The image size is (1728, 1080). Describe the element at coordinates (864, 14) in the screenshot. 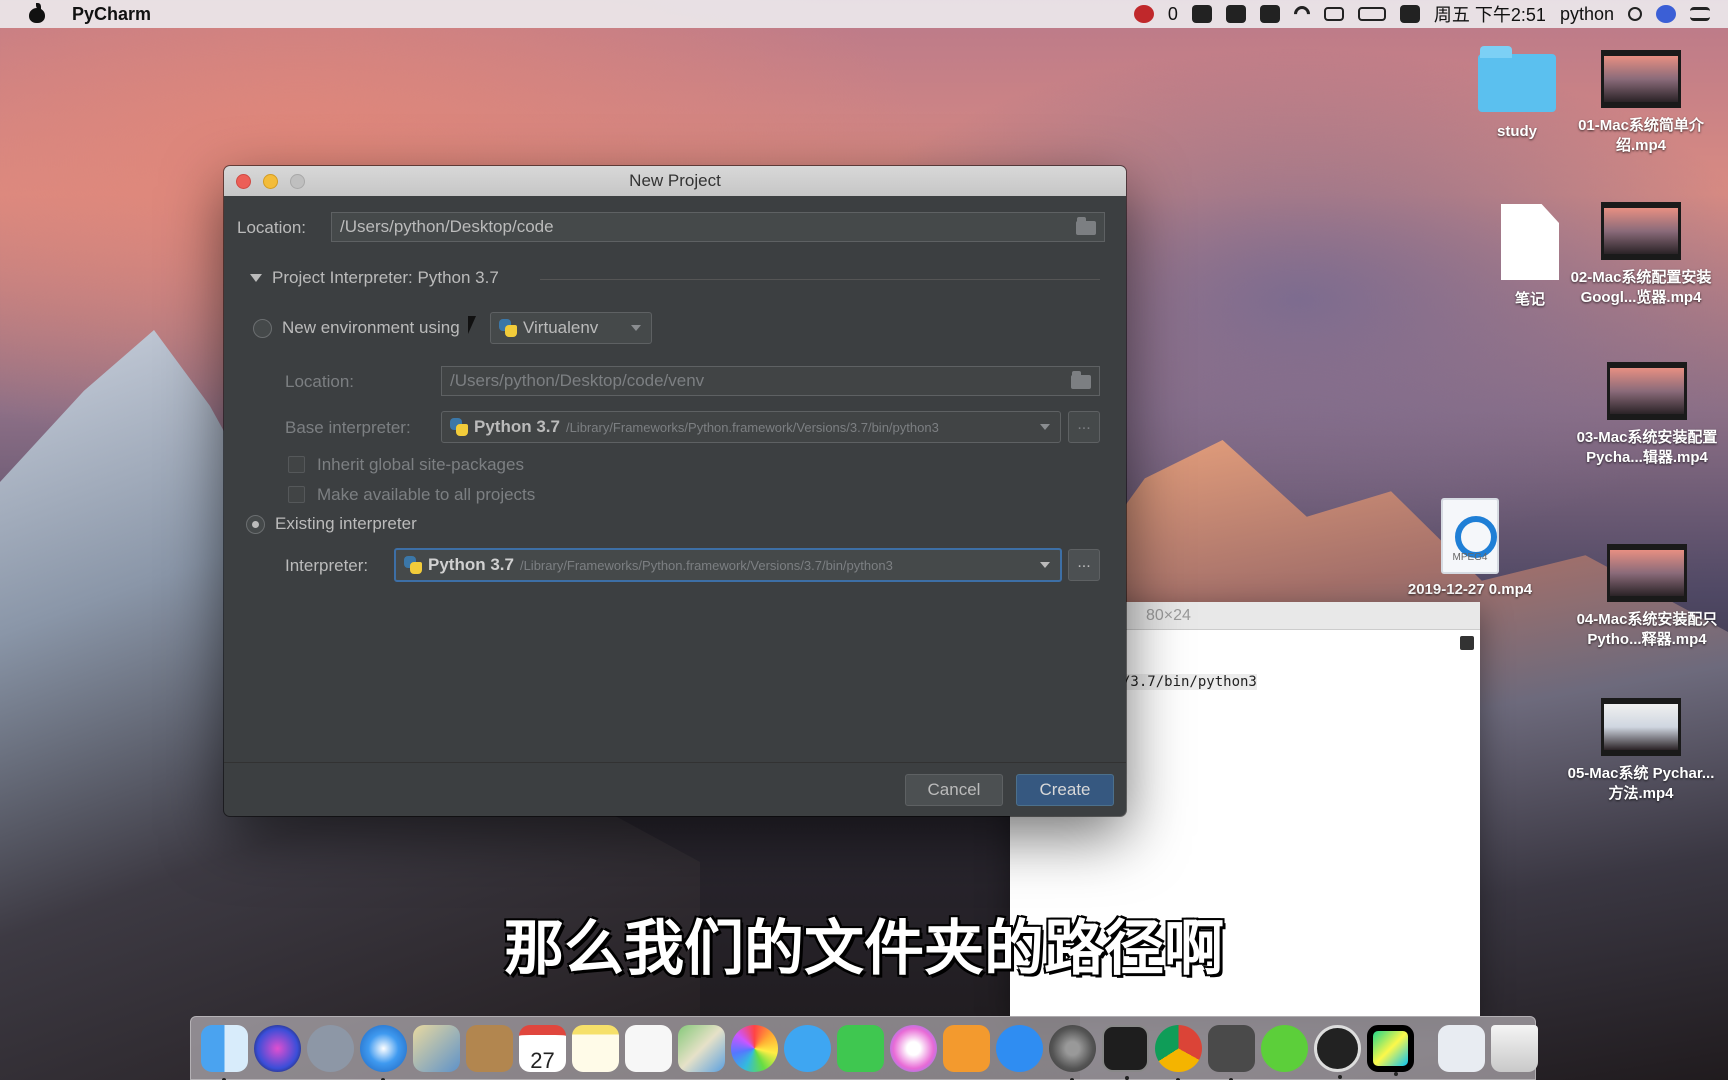

I see `menu-bar: PyCharm 0 周五 下午2:51 python` at that location.